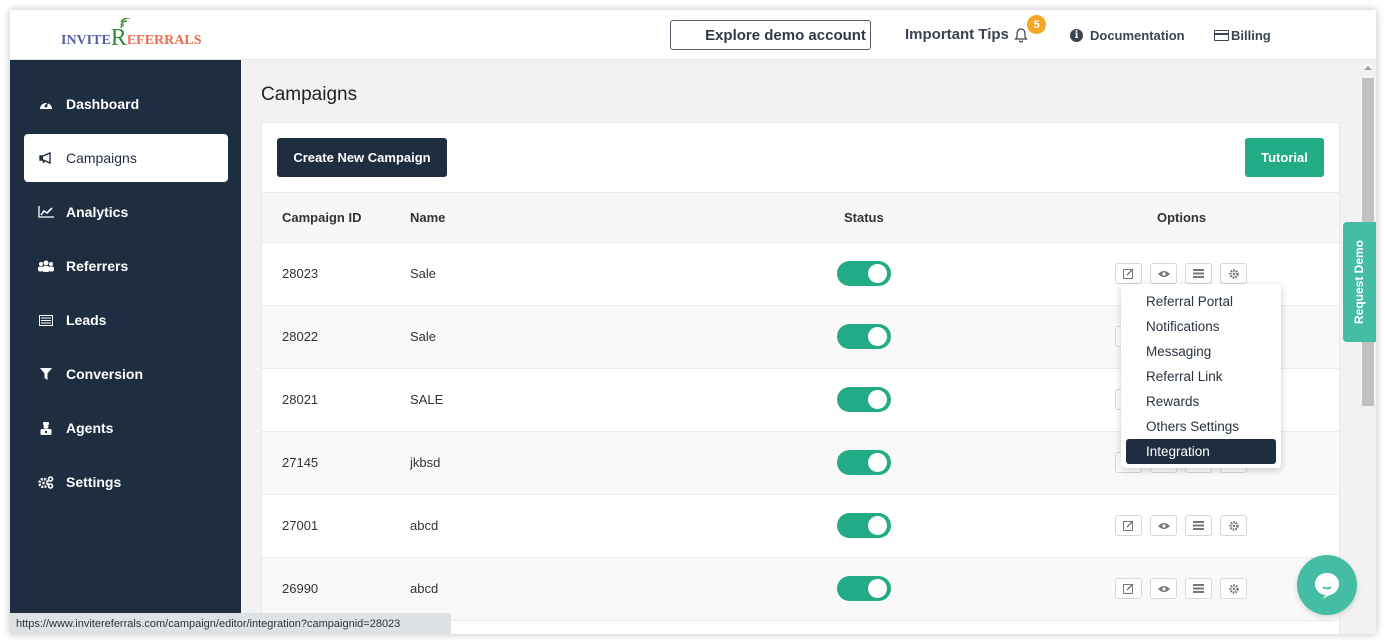 The height and width of the screenshot is (644, 1385). I want to click on list-details-icon, so click(1198, 273).